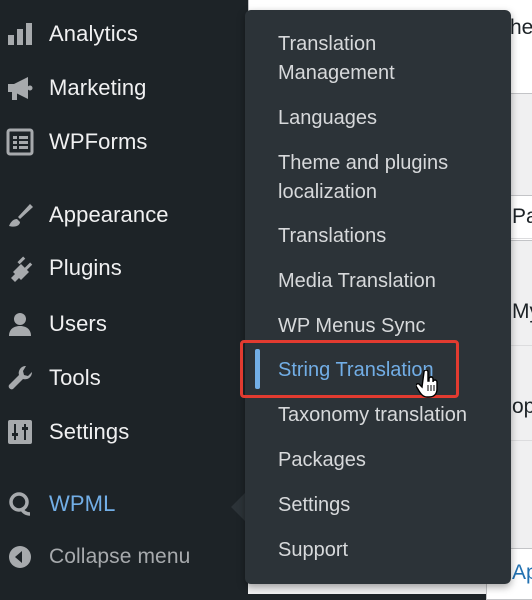  I want to click on menu-label: Analytics, so click(93, 33).